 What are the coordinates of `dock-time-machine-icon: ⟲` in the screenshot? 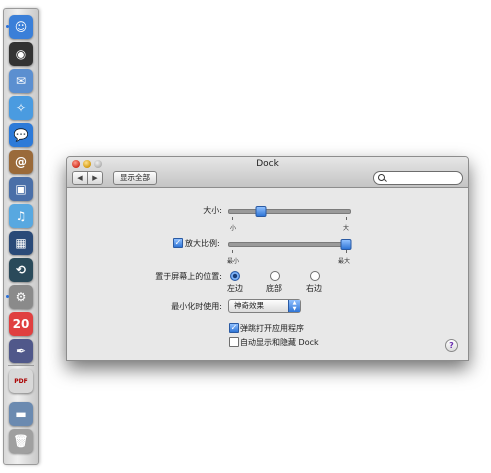 It's located at (21, 270).